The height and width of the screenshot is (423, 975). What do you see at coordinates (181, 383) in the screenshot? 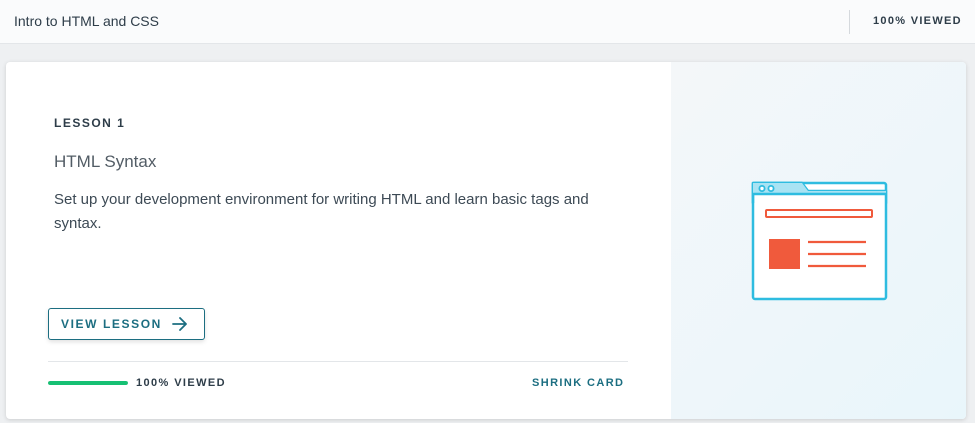
I see `progress-label: 100% VIEWED` at bounding box center [181, 383].